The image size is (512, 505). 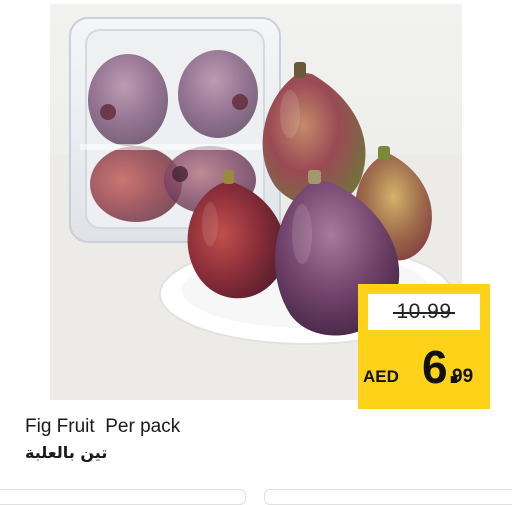 What do you see at coordinates (388, 497) in the screenshot?
I see `next-card-right` at bounding box center [388, 497].